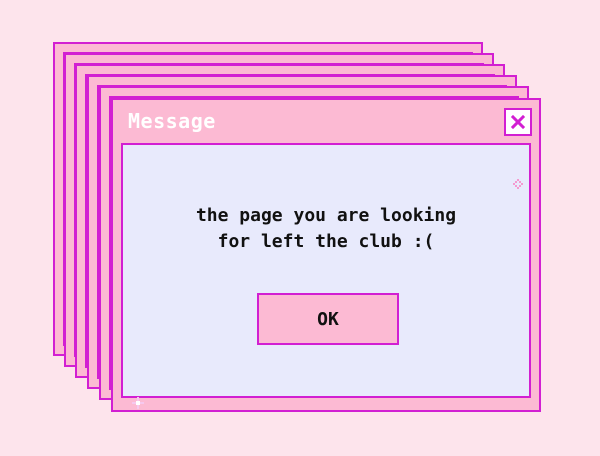  I want to click on close-button, so click(518, 122).